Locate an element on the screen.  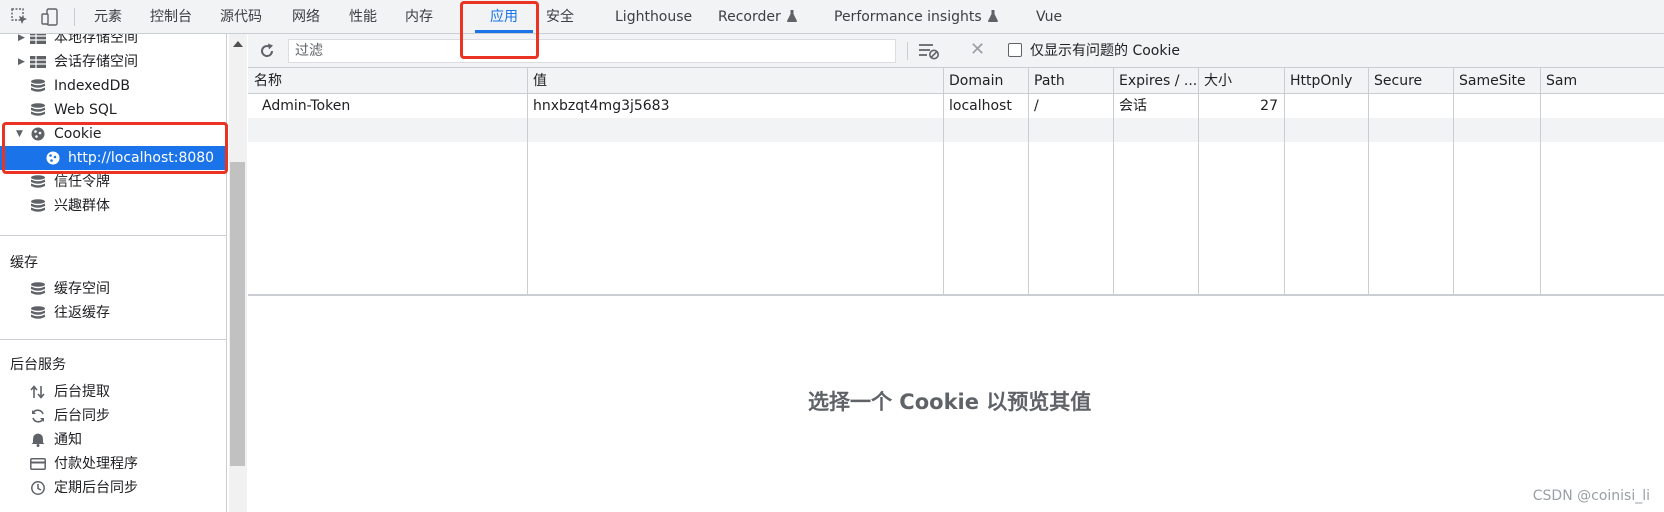
sidebar-item-web-sql: Web SQL is located at coordinates (113, 110).